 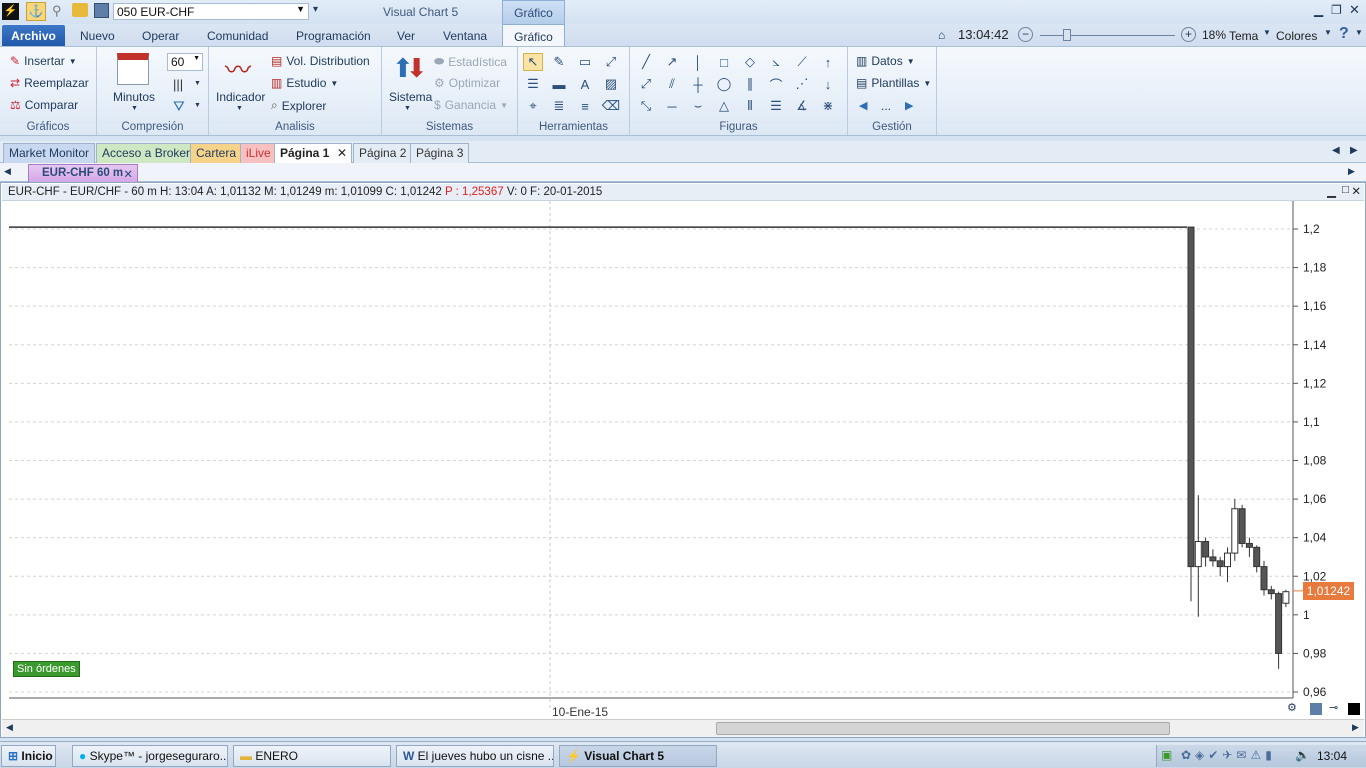 I want to click on tab-ventana: Ventana, so click(x=465, y=36).